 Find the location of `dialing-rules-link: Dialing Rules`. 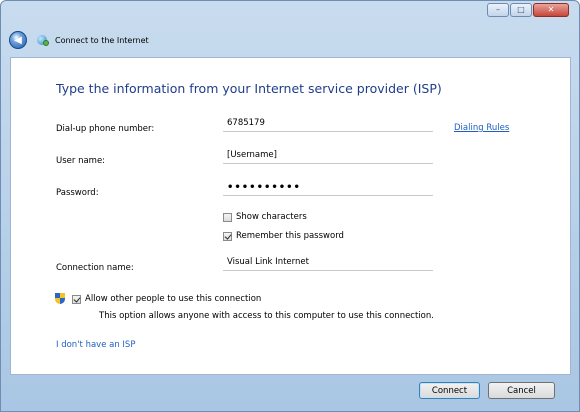

dialing-rules-link: Dialing Rules is located at coordinates (481, 128).